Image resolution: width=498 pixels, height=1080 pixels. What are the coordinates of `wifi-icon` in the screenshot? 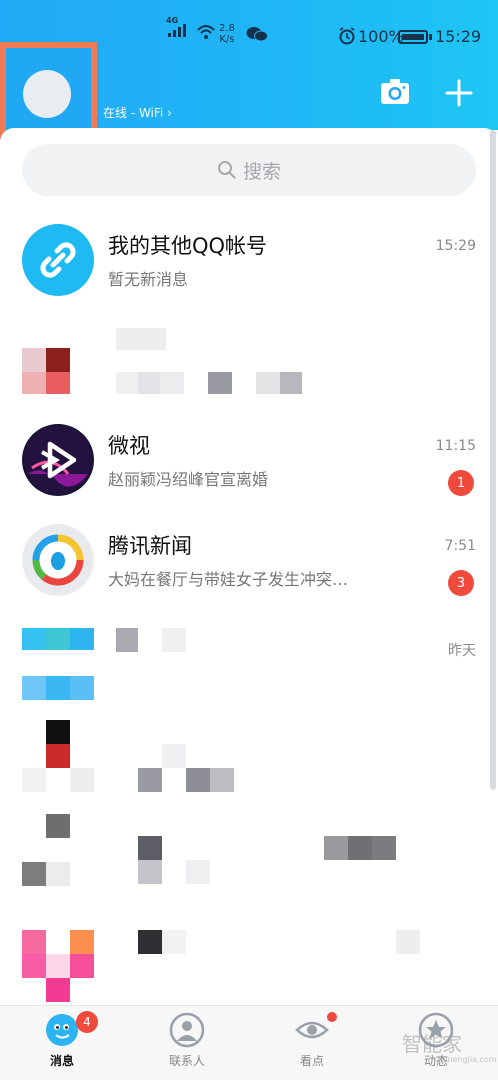 It's located at (206, 32).